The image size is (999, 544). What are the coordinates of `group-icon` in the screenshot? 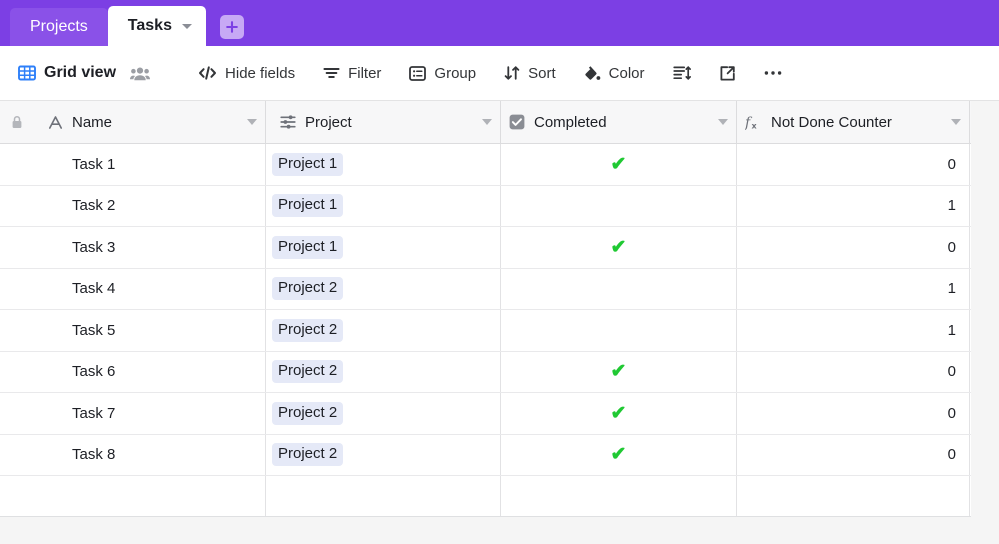 It's located at (418, 73).